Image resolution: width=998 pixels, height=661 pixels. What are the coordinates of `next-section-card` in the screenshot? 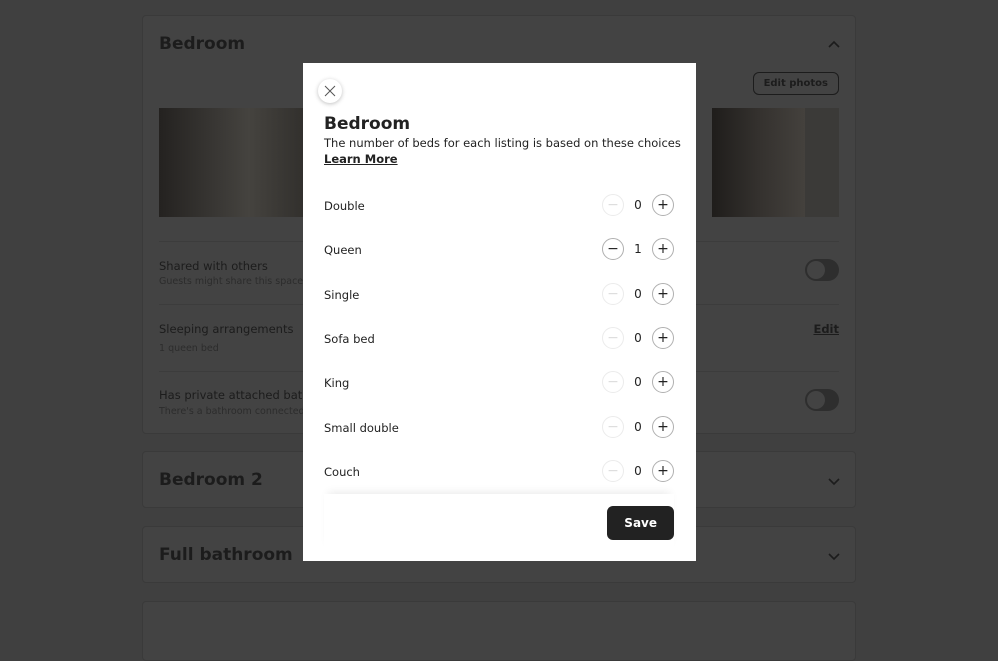 It's located at (499, 631).